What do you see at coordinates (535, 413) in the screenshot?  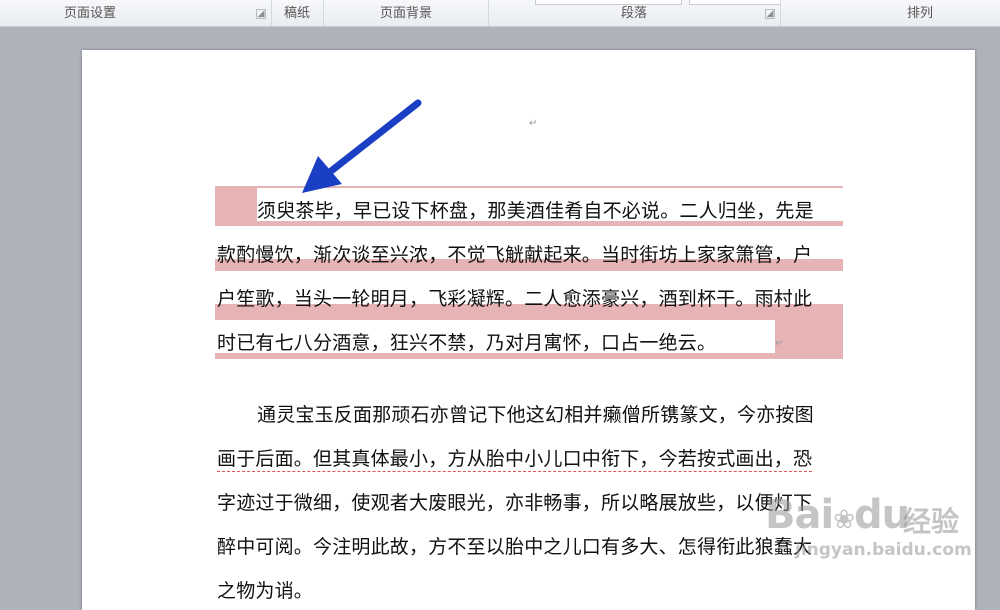 I see `document-text-line: 通灵宝玉反面那顽石亦曾记下他这幻相并癞僧所镌篆文，今亦按图` at bounding box center [535, 413].